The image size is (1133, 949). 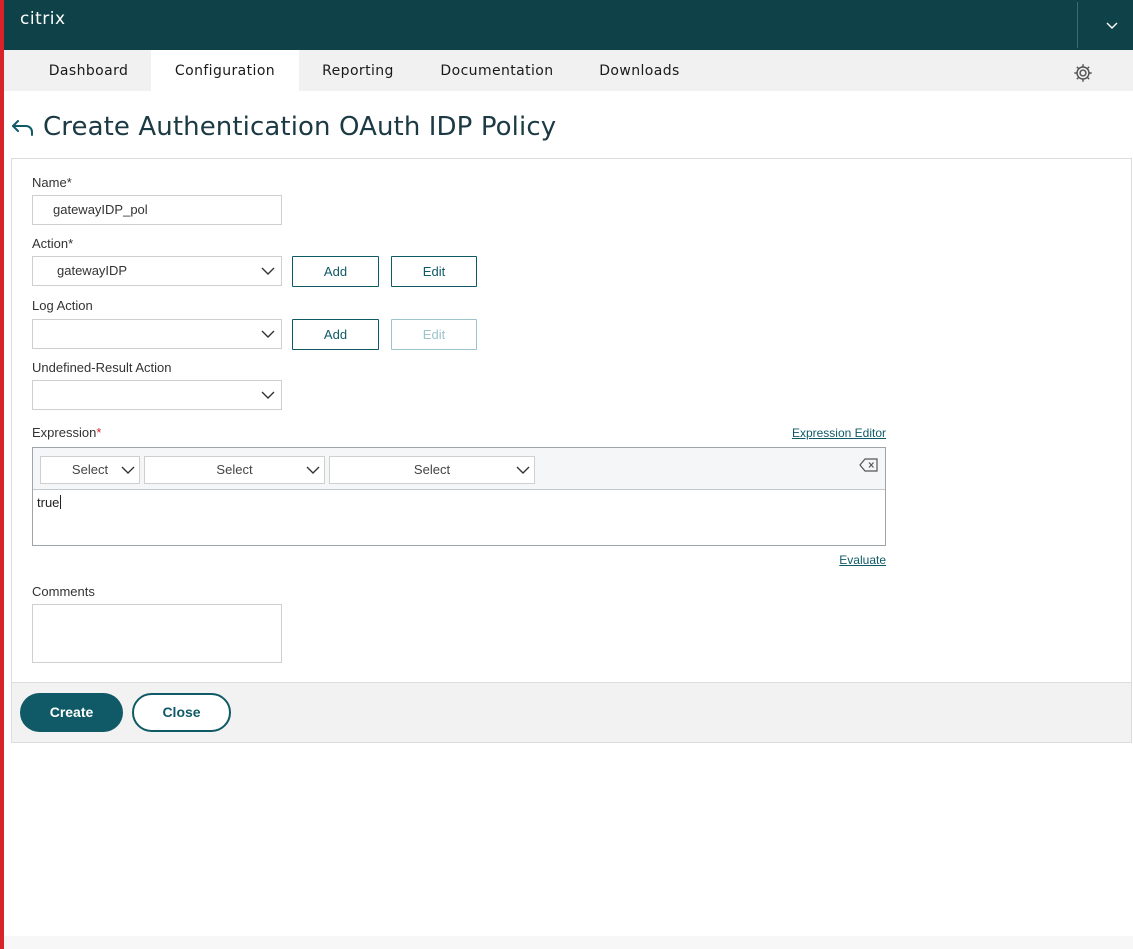 I want to click on action-edit-button: Edit, so click(x=434, y=271).